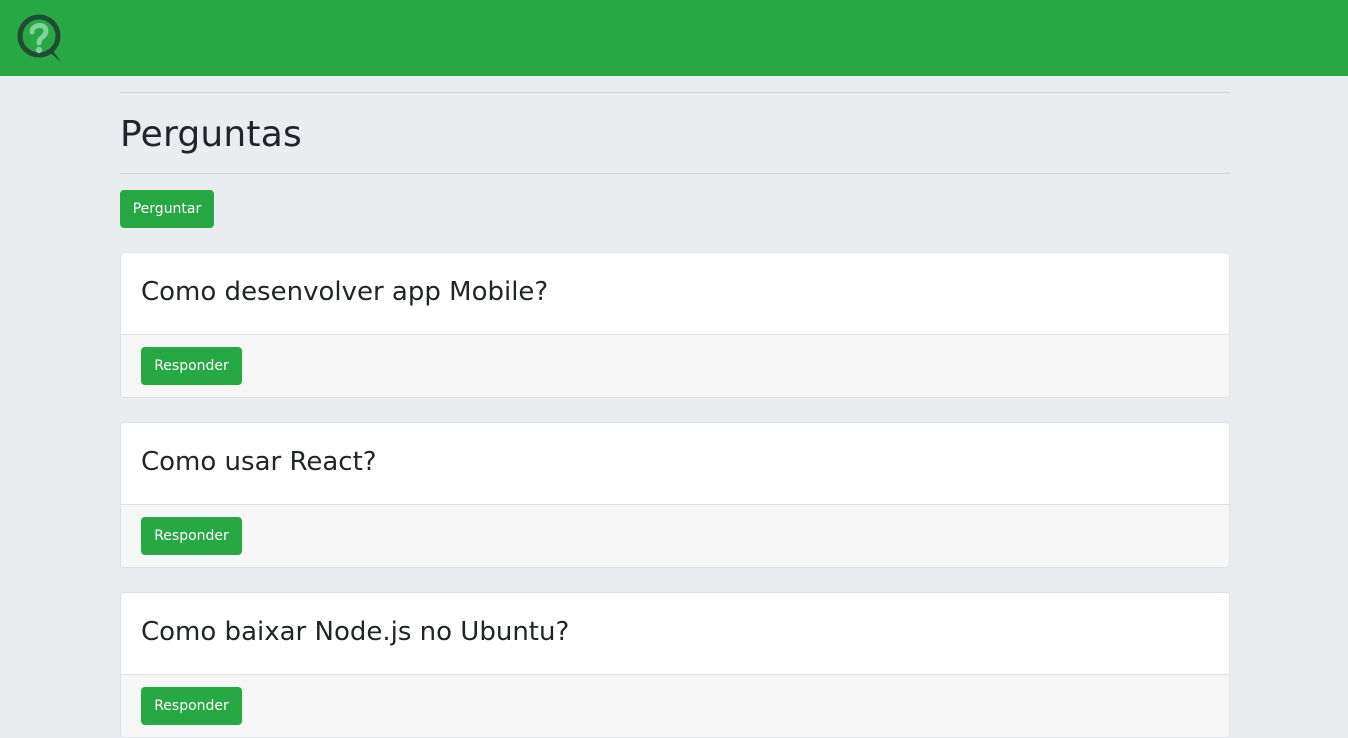 Image resolution: width=1348 pixels, height=738 pixels. I want to click on top-navbar, so click(674, 38).